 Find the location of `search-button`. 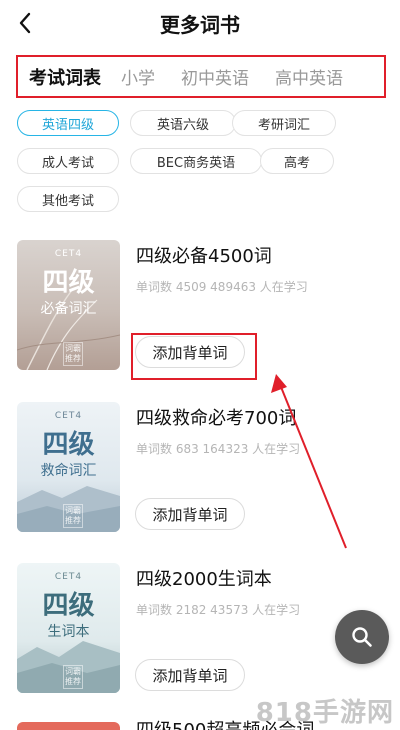

search-button is located at coordinates (362, 637).